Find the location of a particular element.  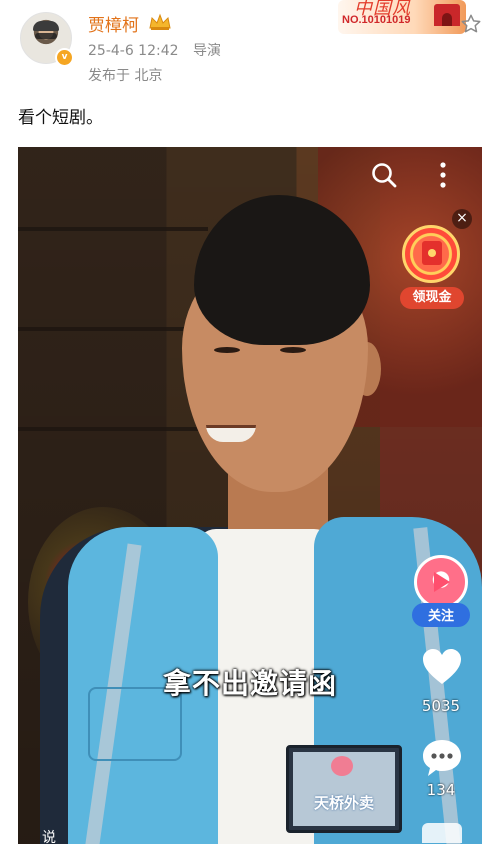

red-packet-icon is located at coordinates (432, 253).